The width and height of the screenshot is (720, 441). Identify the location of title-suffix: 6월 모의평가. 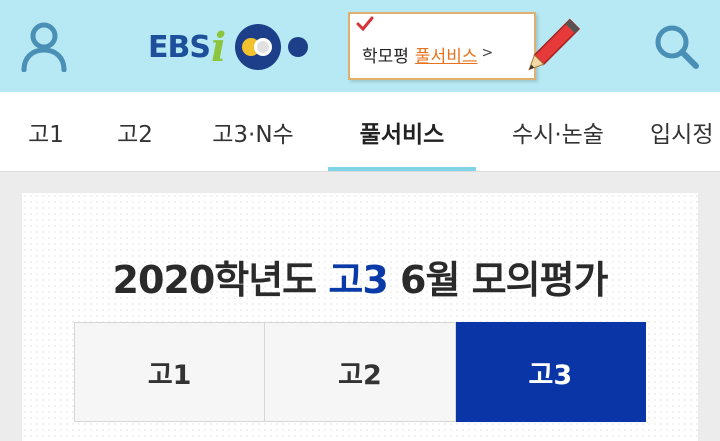
(497, 280).